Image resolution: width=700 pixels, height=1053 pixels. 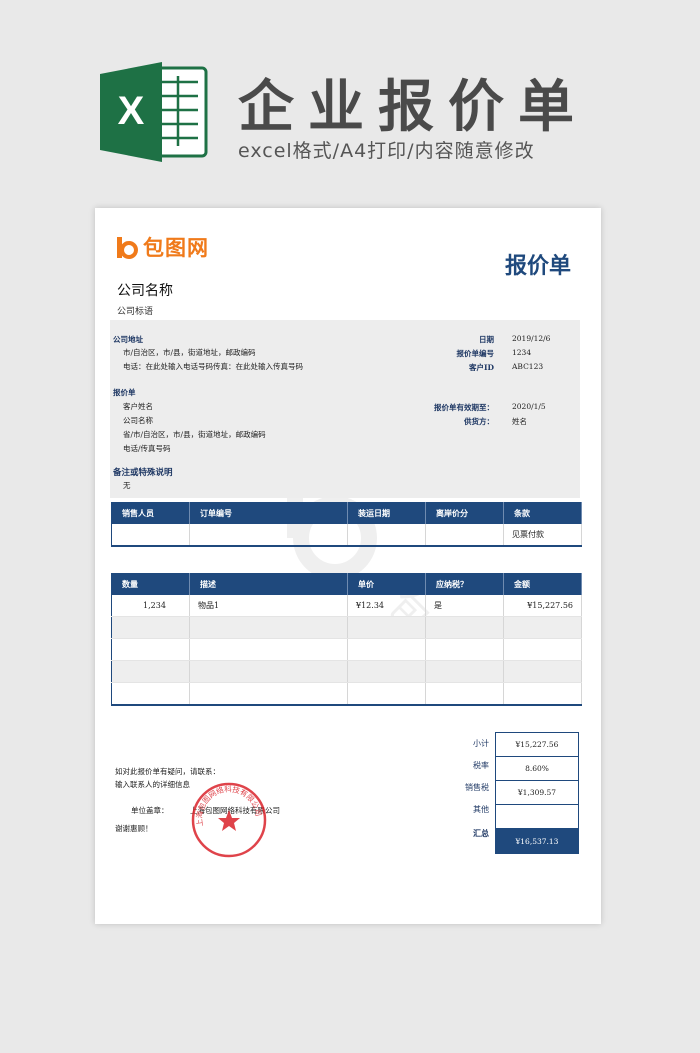 I want to click on company-slogan: 公司标语, so click(x=135, y=312).